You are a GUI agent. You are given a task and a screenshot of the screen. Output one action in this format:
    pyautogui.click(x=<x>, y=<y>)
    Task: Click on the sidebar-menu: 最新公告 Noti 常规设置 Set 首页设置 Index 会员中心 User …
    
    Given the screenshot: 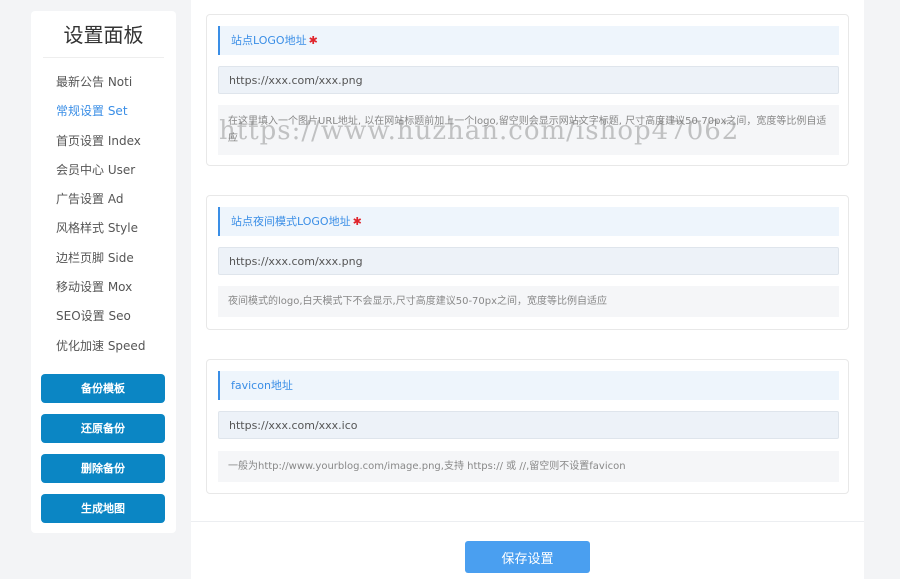 What is the action you would take?
    pyautogui.click(x=103, y=214)
    